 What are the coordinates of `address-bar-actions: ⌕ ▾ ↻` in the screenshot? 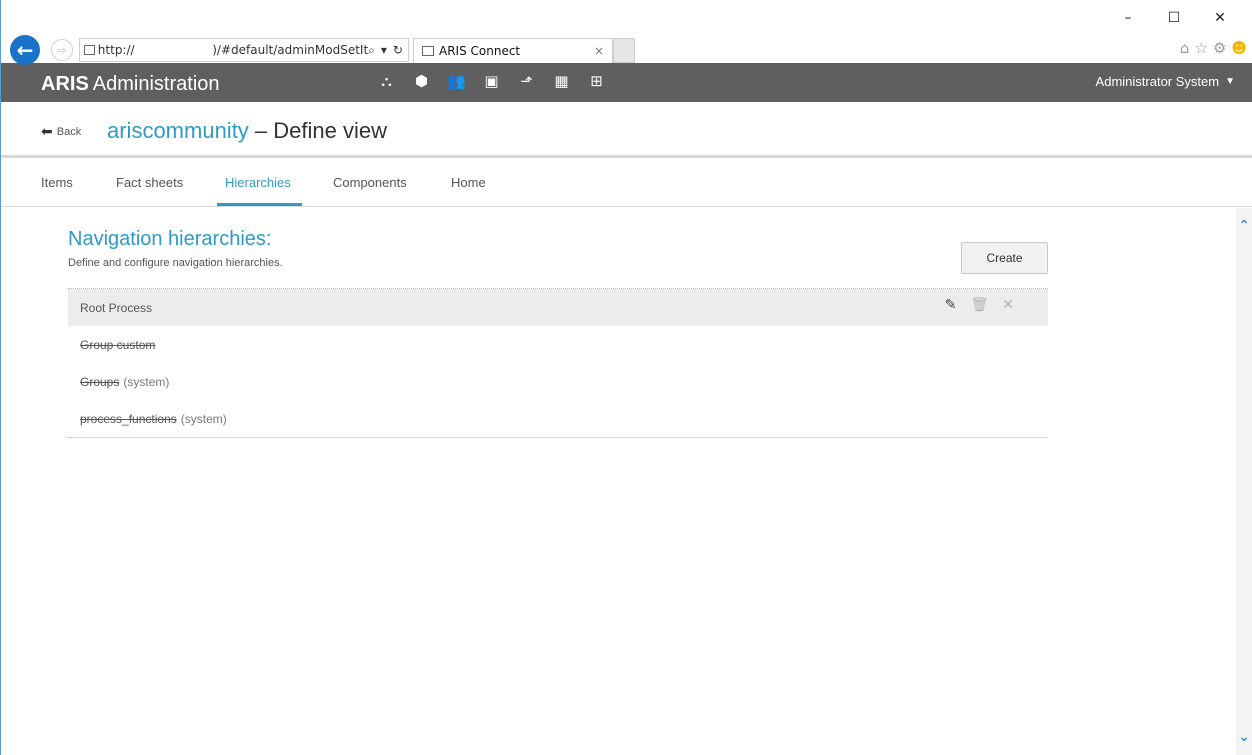 It's located at (388, 50).